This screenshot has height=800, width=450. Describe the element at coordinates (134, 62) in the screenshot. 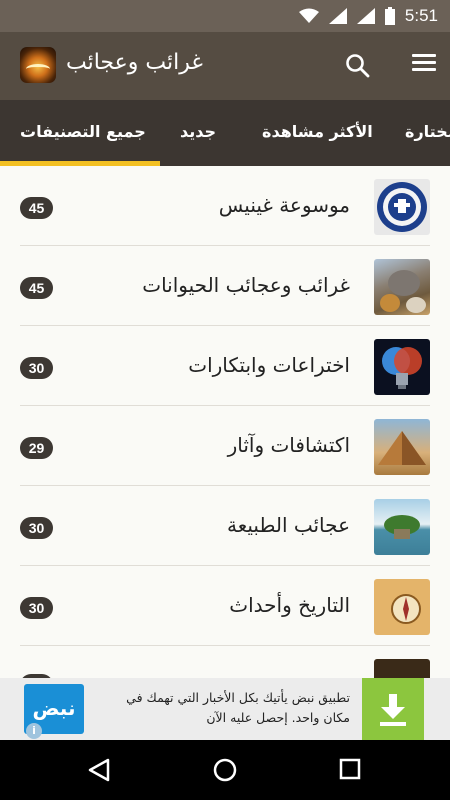

I see `app-title: غرائب وعجائب` at that location.